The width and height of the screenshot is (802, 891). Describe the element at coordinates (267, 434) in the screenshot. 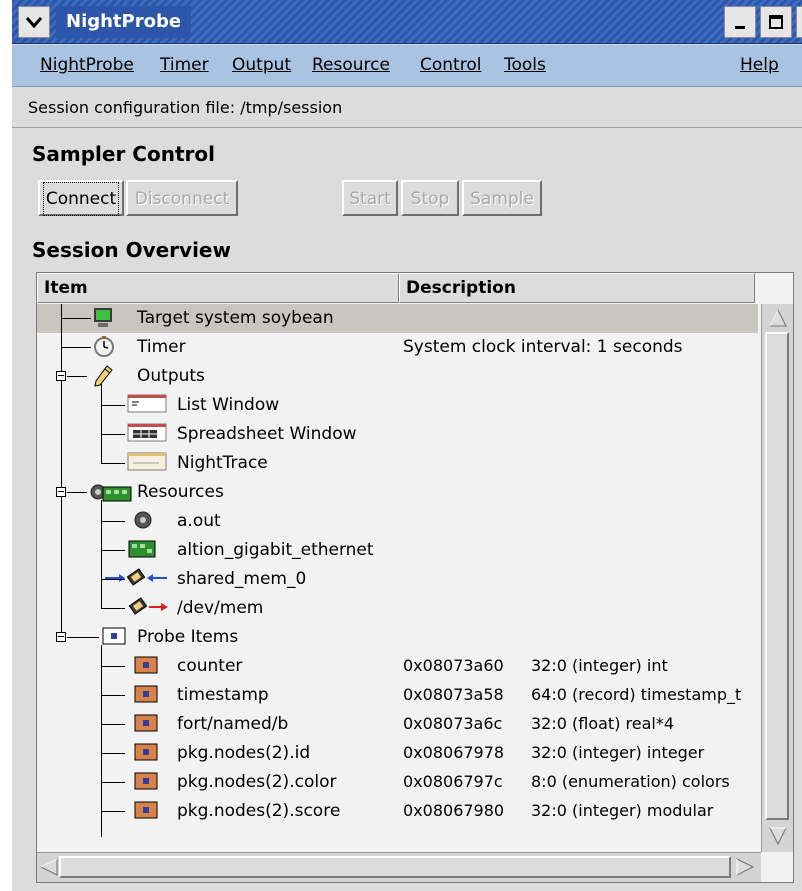

I see `tree-row-label: Spreadsheet Window` at that location.